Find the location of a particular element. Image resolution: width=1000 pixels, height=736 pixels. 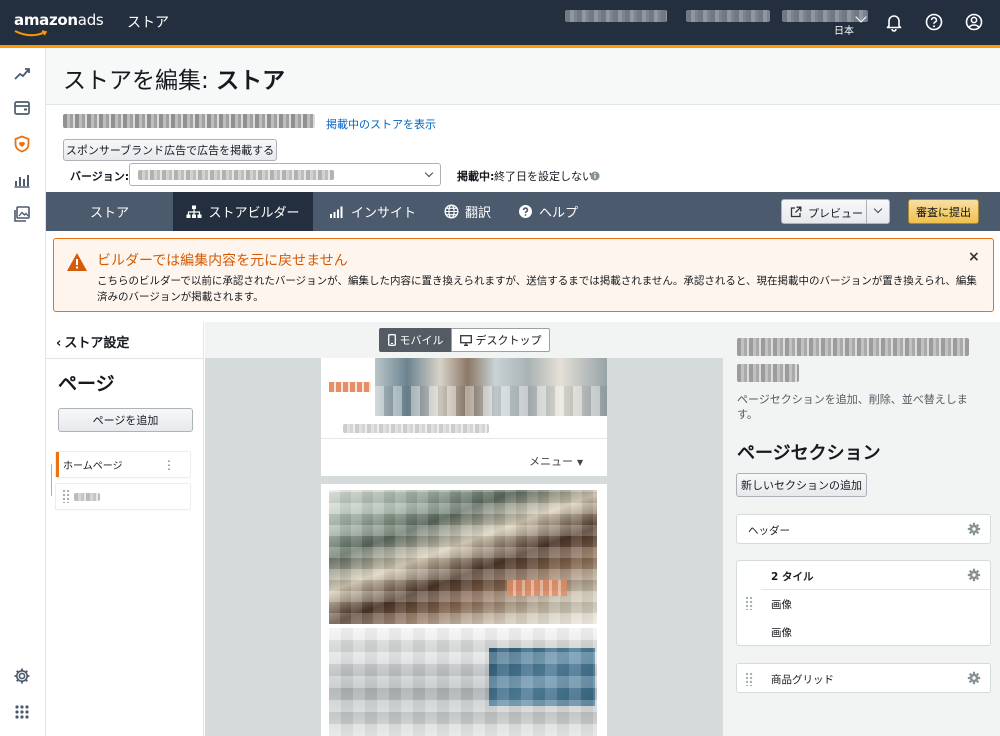

bell-icon is located at coordinates (894, 22).